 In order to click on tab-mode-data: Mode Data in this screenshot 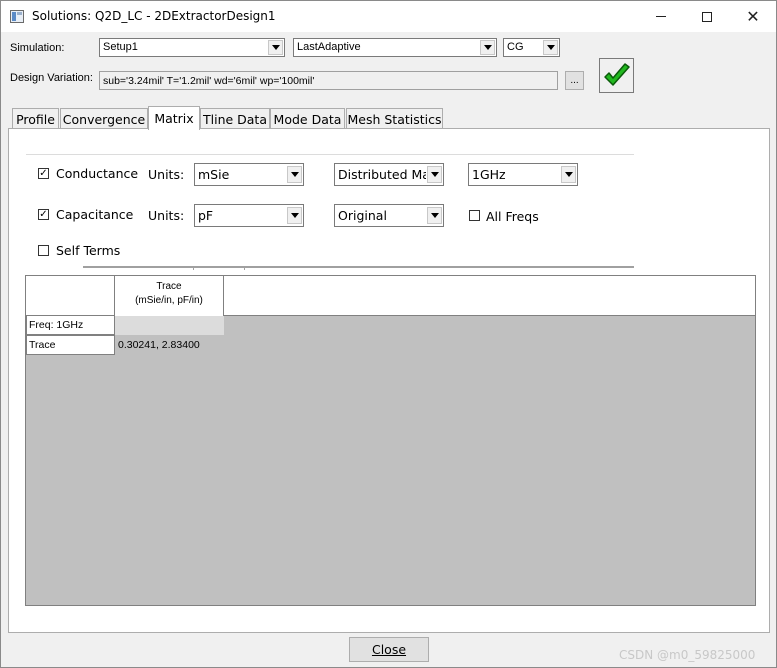, I will do `click(307, 118)`.